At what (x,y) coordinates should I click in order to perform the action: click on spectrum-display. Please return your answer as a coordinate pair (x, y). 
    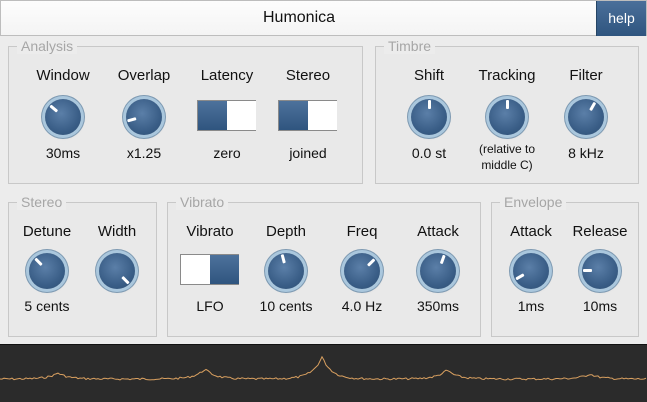
    Looking at the image, I should click on (323, 373).